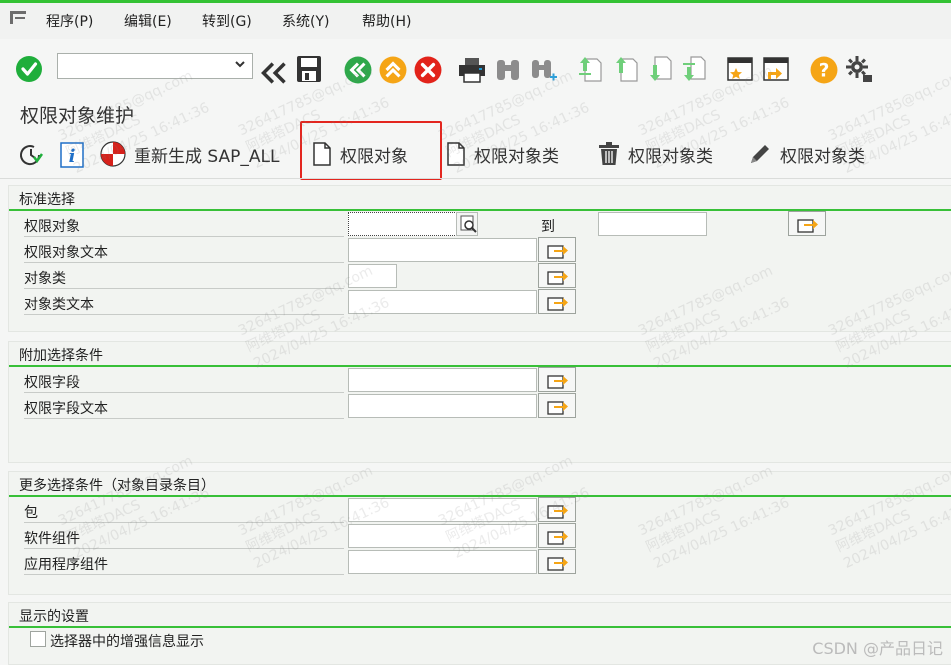  I want to click on regenerate-sap-all-button: 重新生成 SAP_ALL, so click(189, 154).